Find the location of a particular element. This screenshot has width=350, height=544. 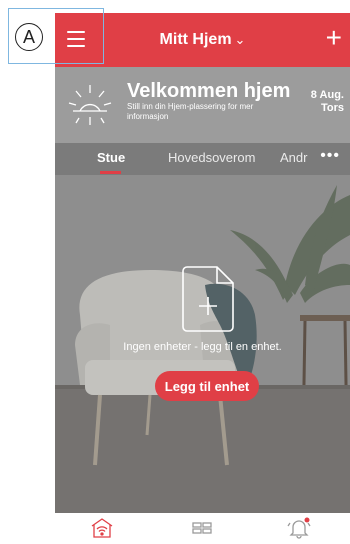

add-device-button: Legg til enhet is located at coordinates (207, 386).